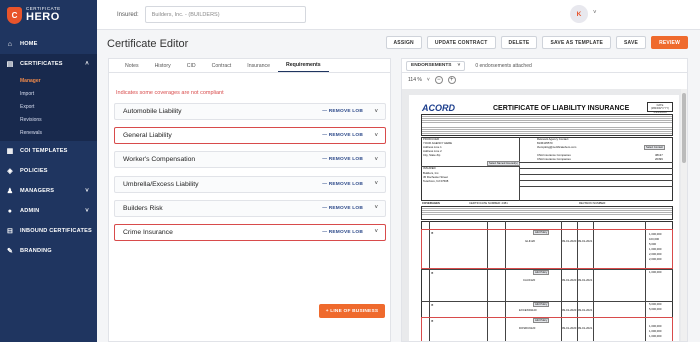  I want to click on sidebar-item-branding: ✎ BRANDING, so click(48, 251).